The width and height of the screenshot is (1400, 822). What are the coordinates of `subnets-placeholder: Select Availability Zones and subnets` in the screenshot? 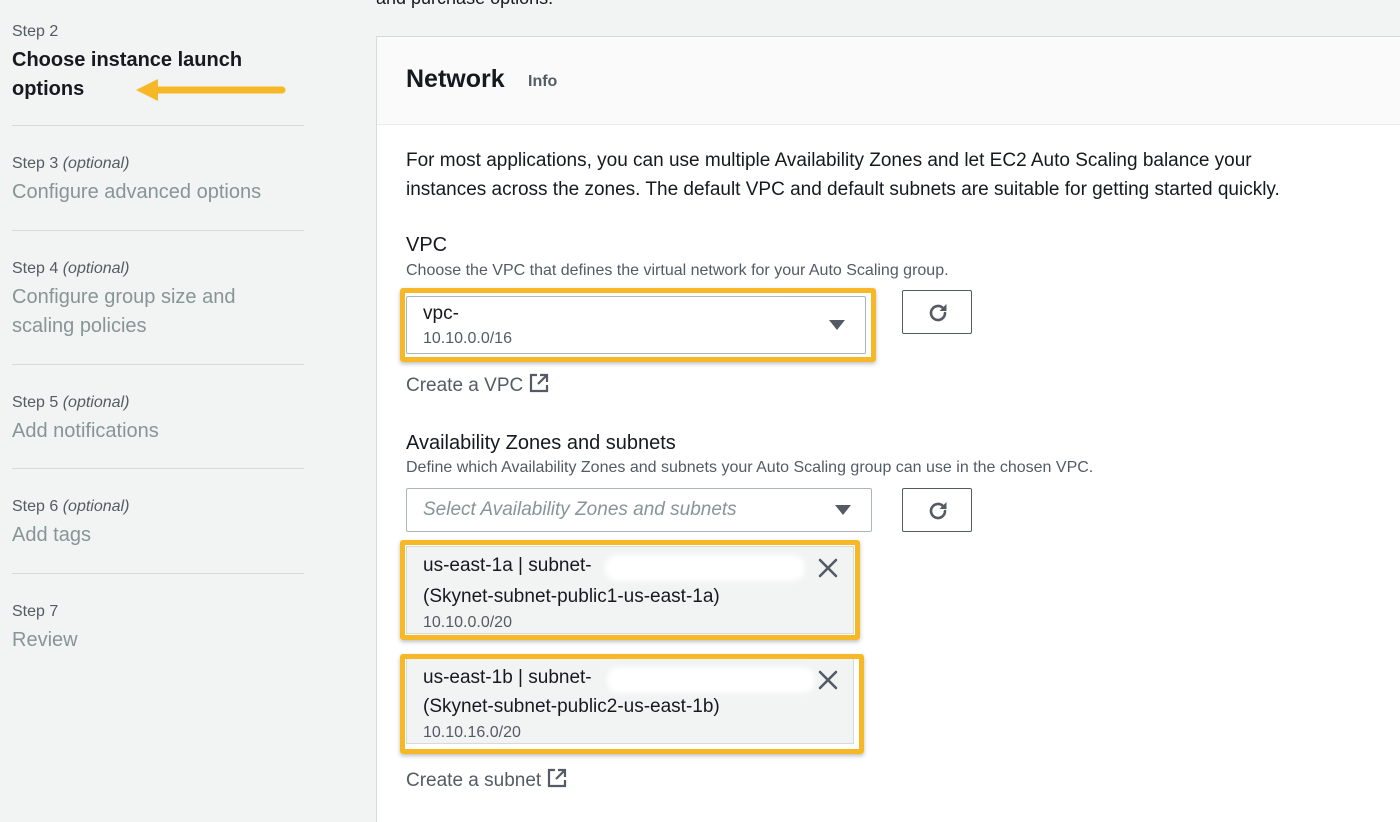 It's located at (580, 509).